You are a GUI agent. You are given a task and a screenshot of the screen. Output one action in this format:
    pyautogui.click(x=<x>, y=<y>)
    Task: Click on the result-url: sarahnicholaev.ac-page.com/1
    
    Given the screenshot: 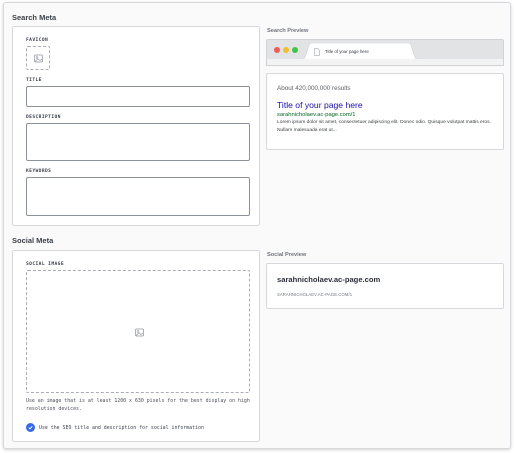 What is the action you would take?
    pyautogui.click(x=316, y=115)
    